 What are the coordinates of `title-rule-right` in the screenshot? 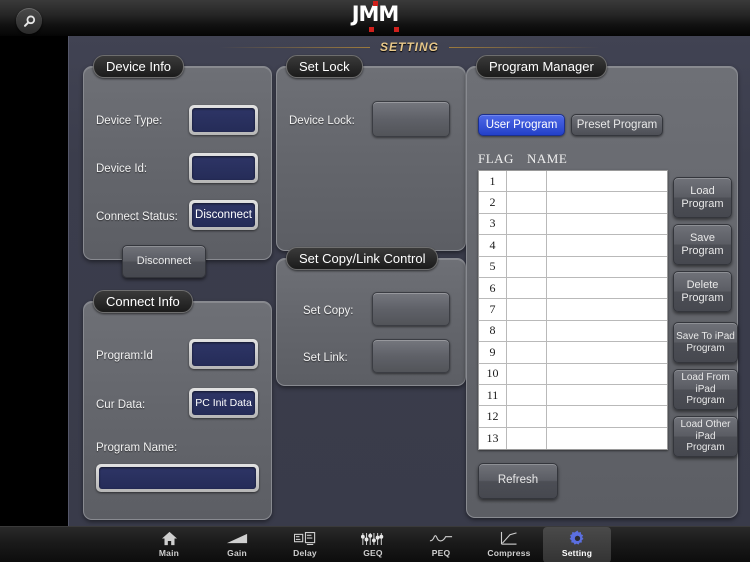 It's located at (524, 47).